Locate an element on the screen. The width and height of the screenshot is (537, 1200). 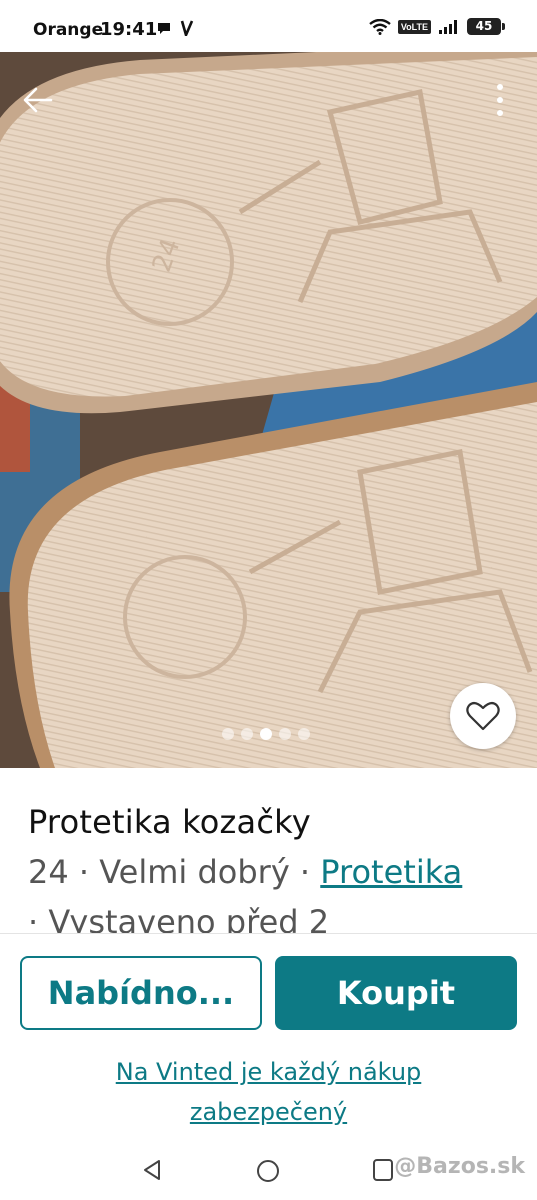
gallery-pagination is located at coordinates (266, 734).